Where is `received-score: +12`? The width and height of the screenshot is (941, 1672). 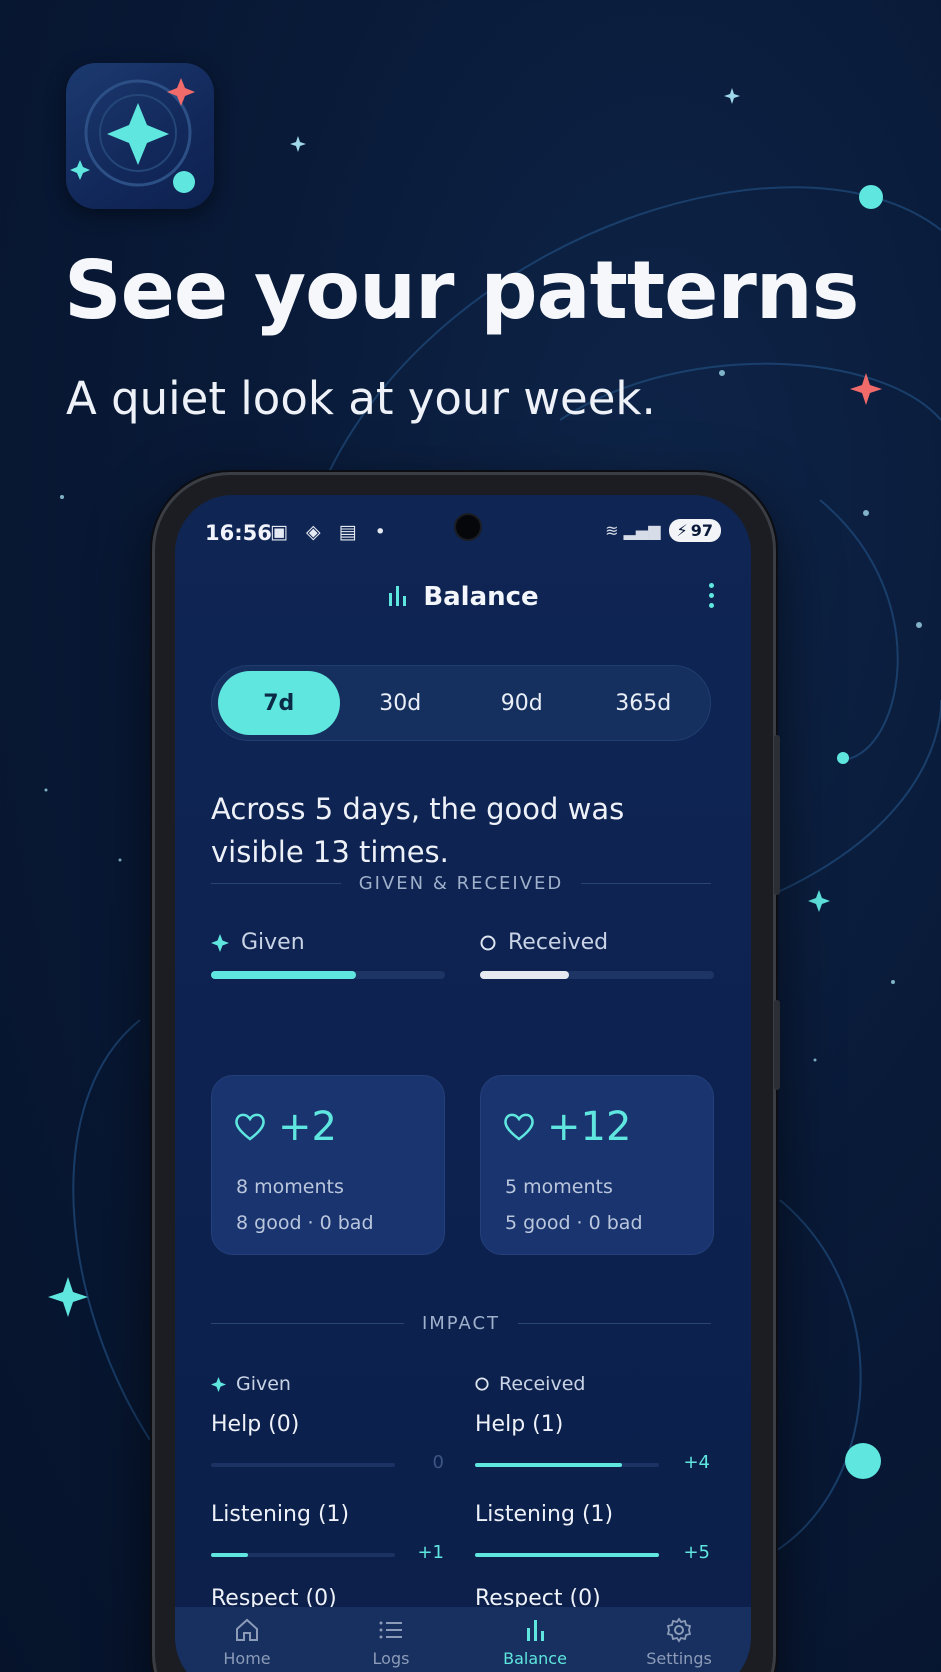
received-score: +12 is located at coordinates (589, 1127).